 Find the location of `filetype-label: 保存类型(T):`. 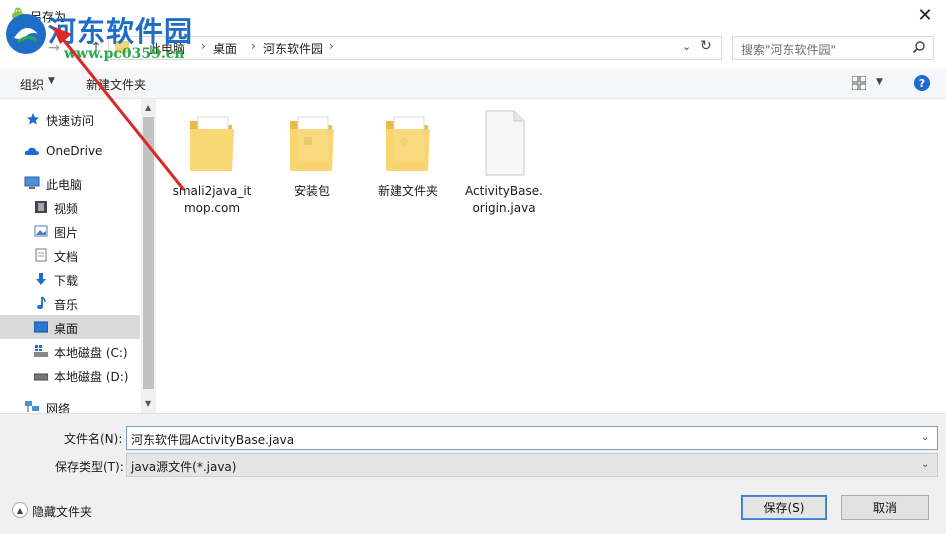

filetype-label: 保存类型(T): is located at coordinates (89, 467).